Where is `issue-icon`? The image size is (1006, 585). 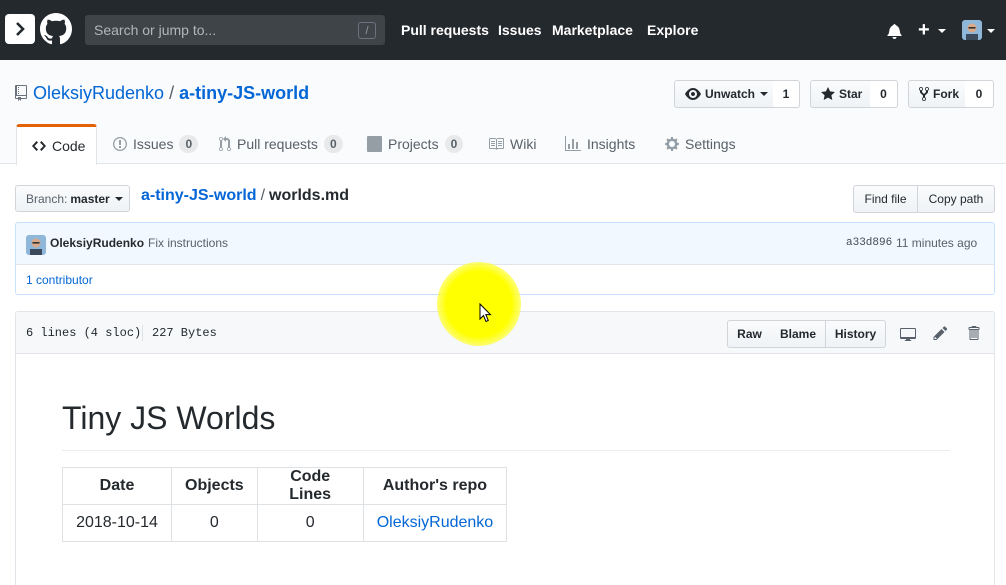
issue-icon is located at coordinates (120, 144).